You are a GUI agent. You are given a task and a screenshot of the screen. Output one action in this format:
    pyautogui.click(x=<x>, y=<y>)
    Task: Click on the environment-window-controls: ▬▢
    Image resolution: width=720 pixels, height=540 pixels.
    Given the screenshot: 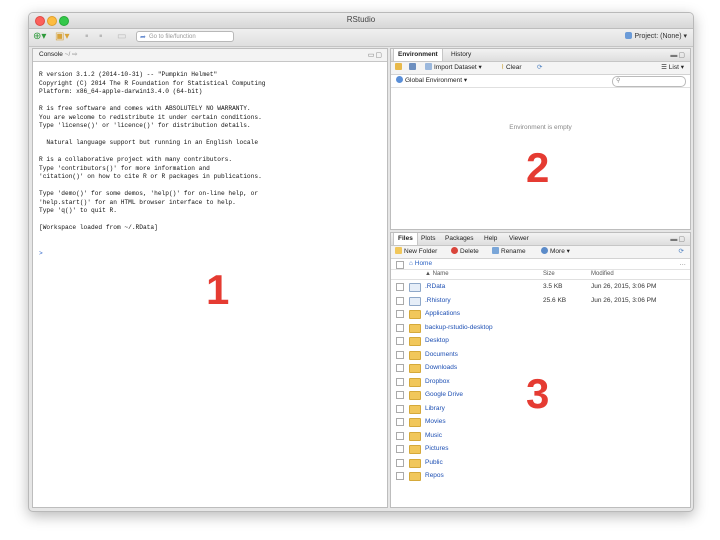 What is the action you would take?
    pyautogui.click(x=678, y=55)
    